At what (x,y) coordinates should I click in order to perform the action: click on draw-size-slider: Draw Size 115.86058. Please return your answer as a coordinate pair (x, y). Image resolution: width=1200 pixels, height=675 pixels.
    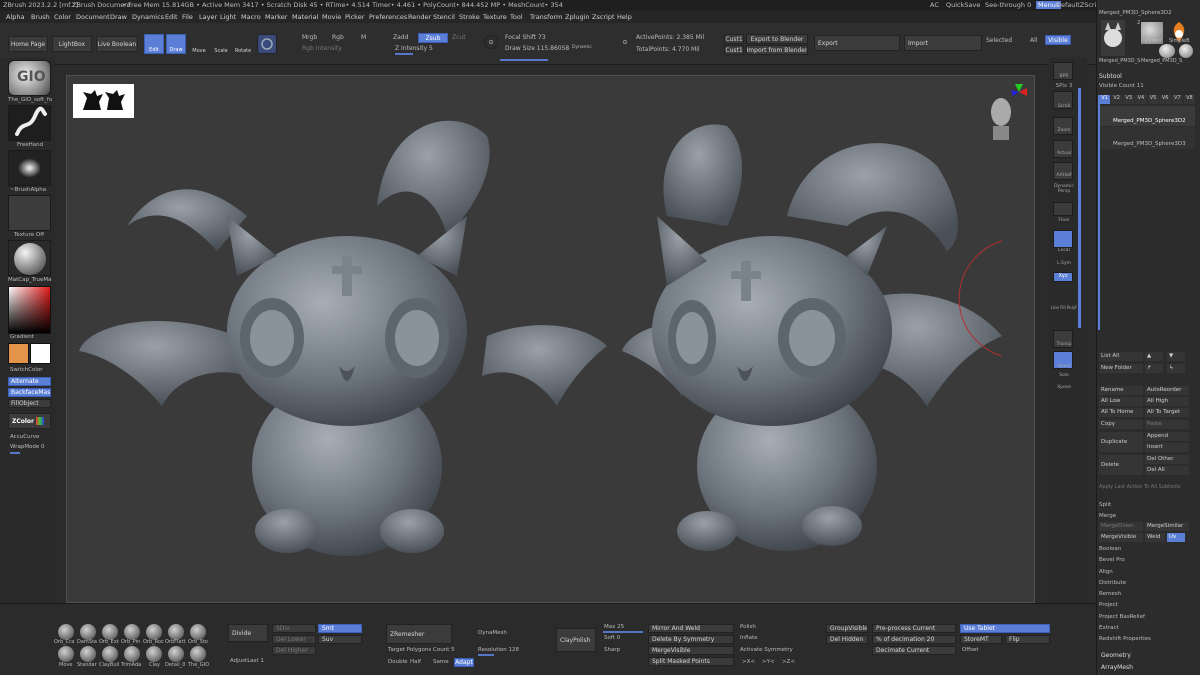
    Looking at the image, I should click on (537, 48).